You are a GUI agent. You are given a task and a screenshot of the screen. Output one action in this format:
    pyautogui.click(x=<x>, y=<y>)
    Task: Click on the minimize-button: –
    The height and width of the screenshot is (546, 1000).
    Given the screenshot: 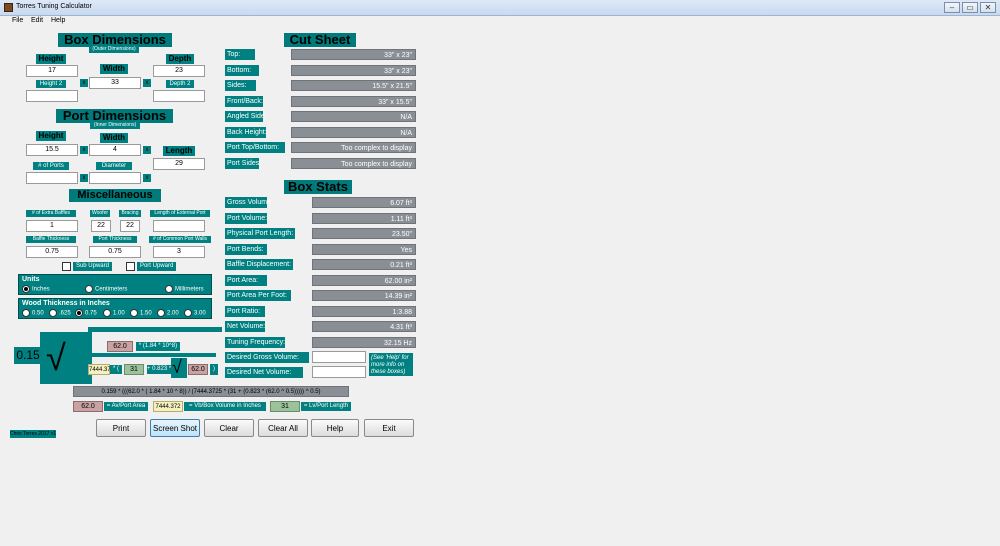 What is the action you would take?
    pyautogui.click(x=952, y=7)
    